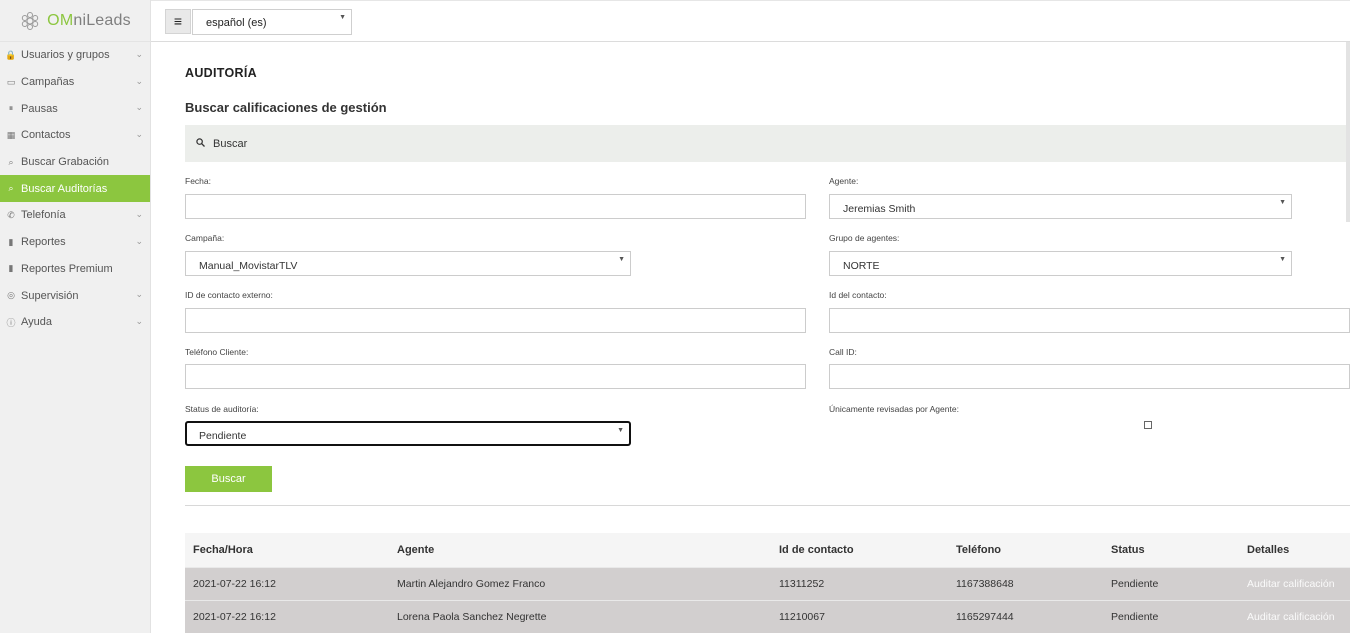  Describe the element at coordinates (894, 409) in the screenshot. I see `revisadas-label: Únicamente revisadas por Agente:` at that location.